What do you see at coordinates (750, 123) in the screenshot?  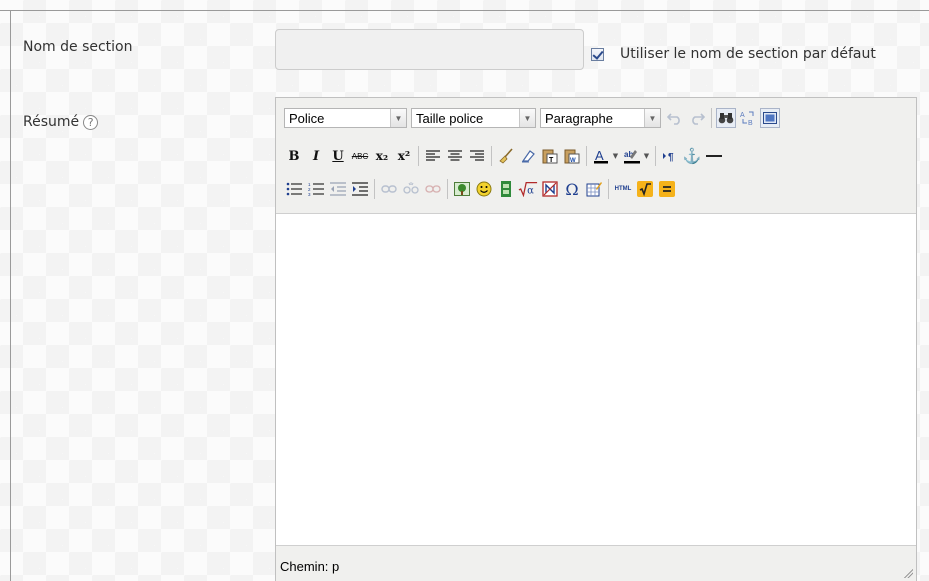 I see `svg-text: B` at bounding box center [750, 123].